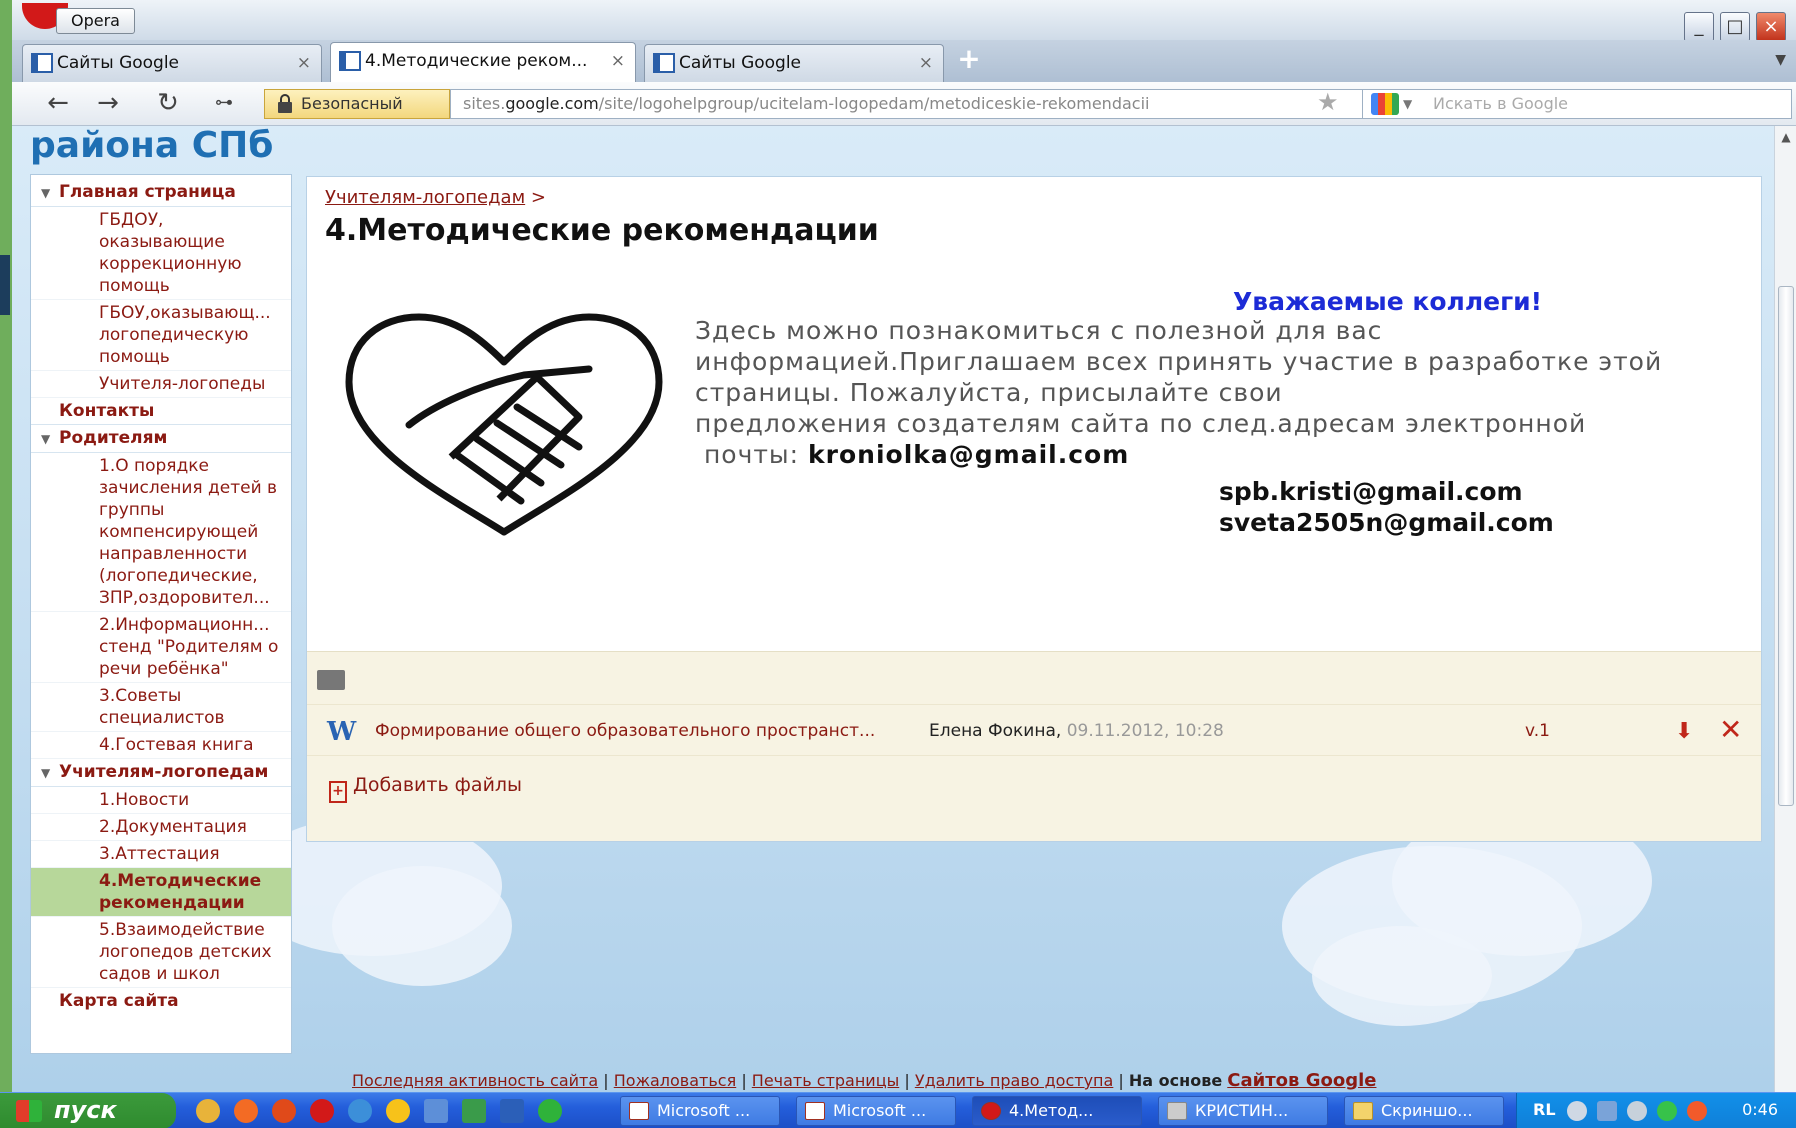 The image size is (1796, 1128). Describe the element at coordinates (161, 335) in the screenshot. I see `sidebar-item-gbou: ГБОУ,оказывающ... логопедическую помощь` at that location.